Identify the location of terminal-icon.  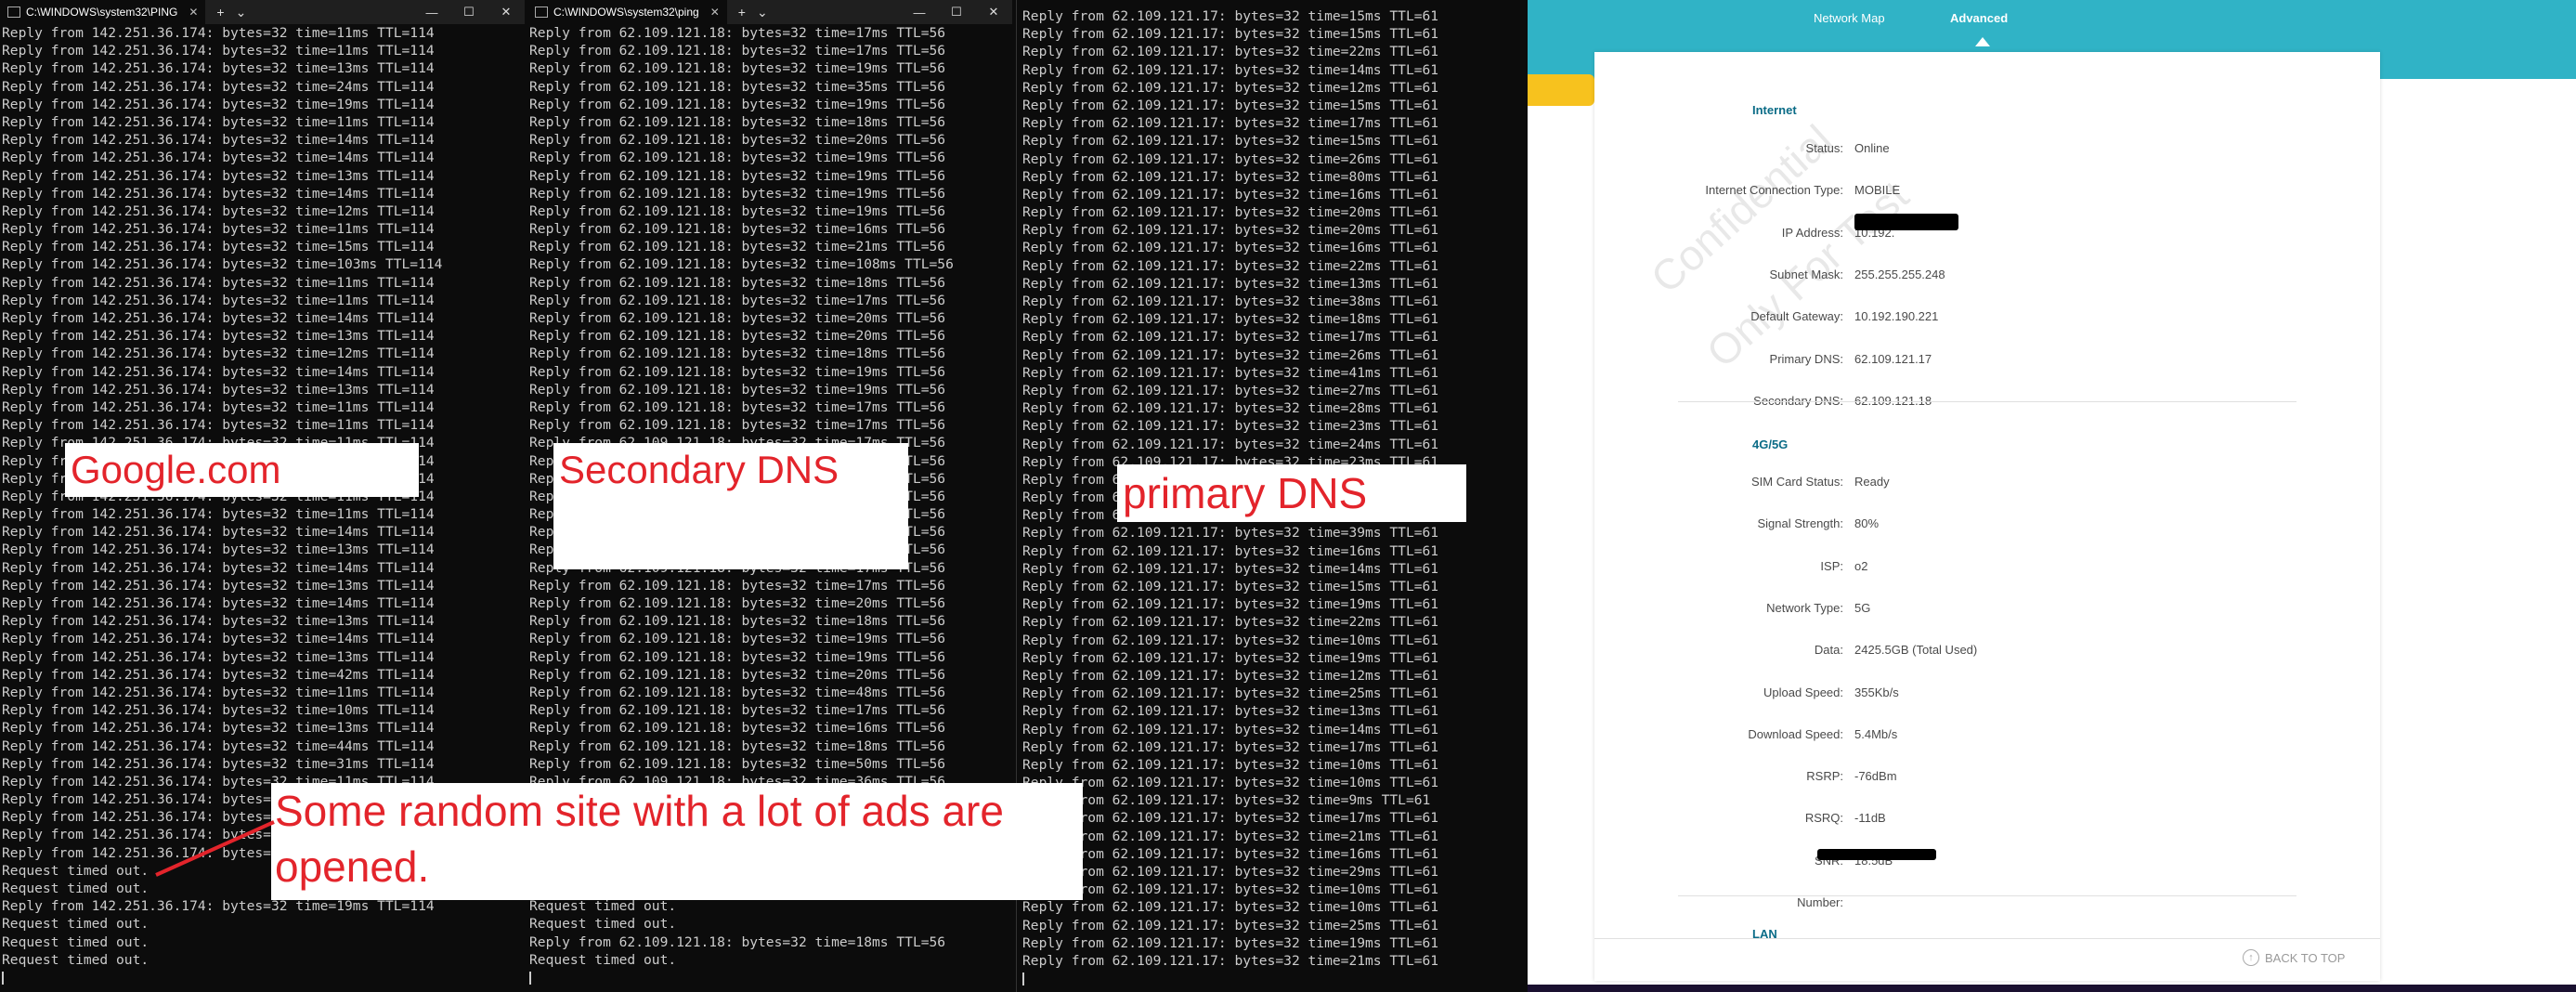
(541, 13).